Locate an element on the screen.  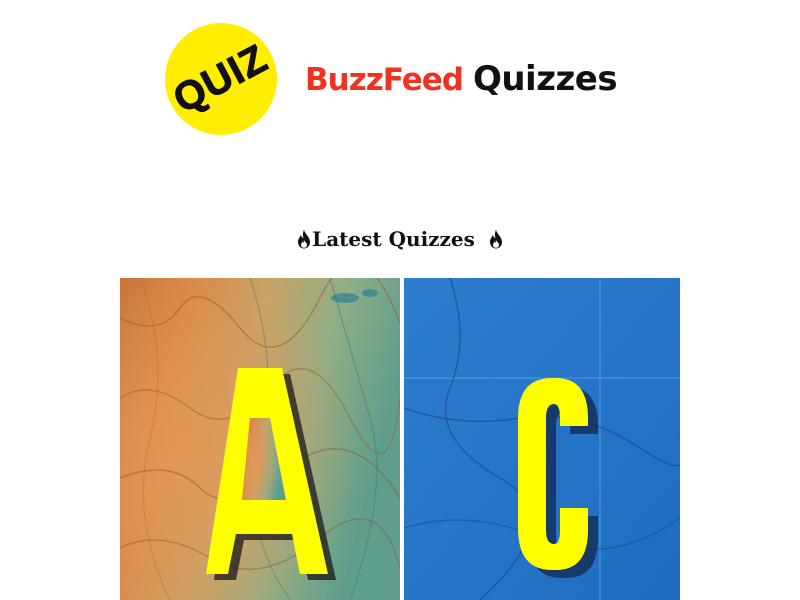
quizzes-wordmark: Quizzes is located at coordinates (545, 79).